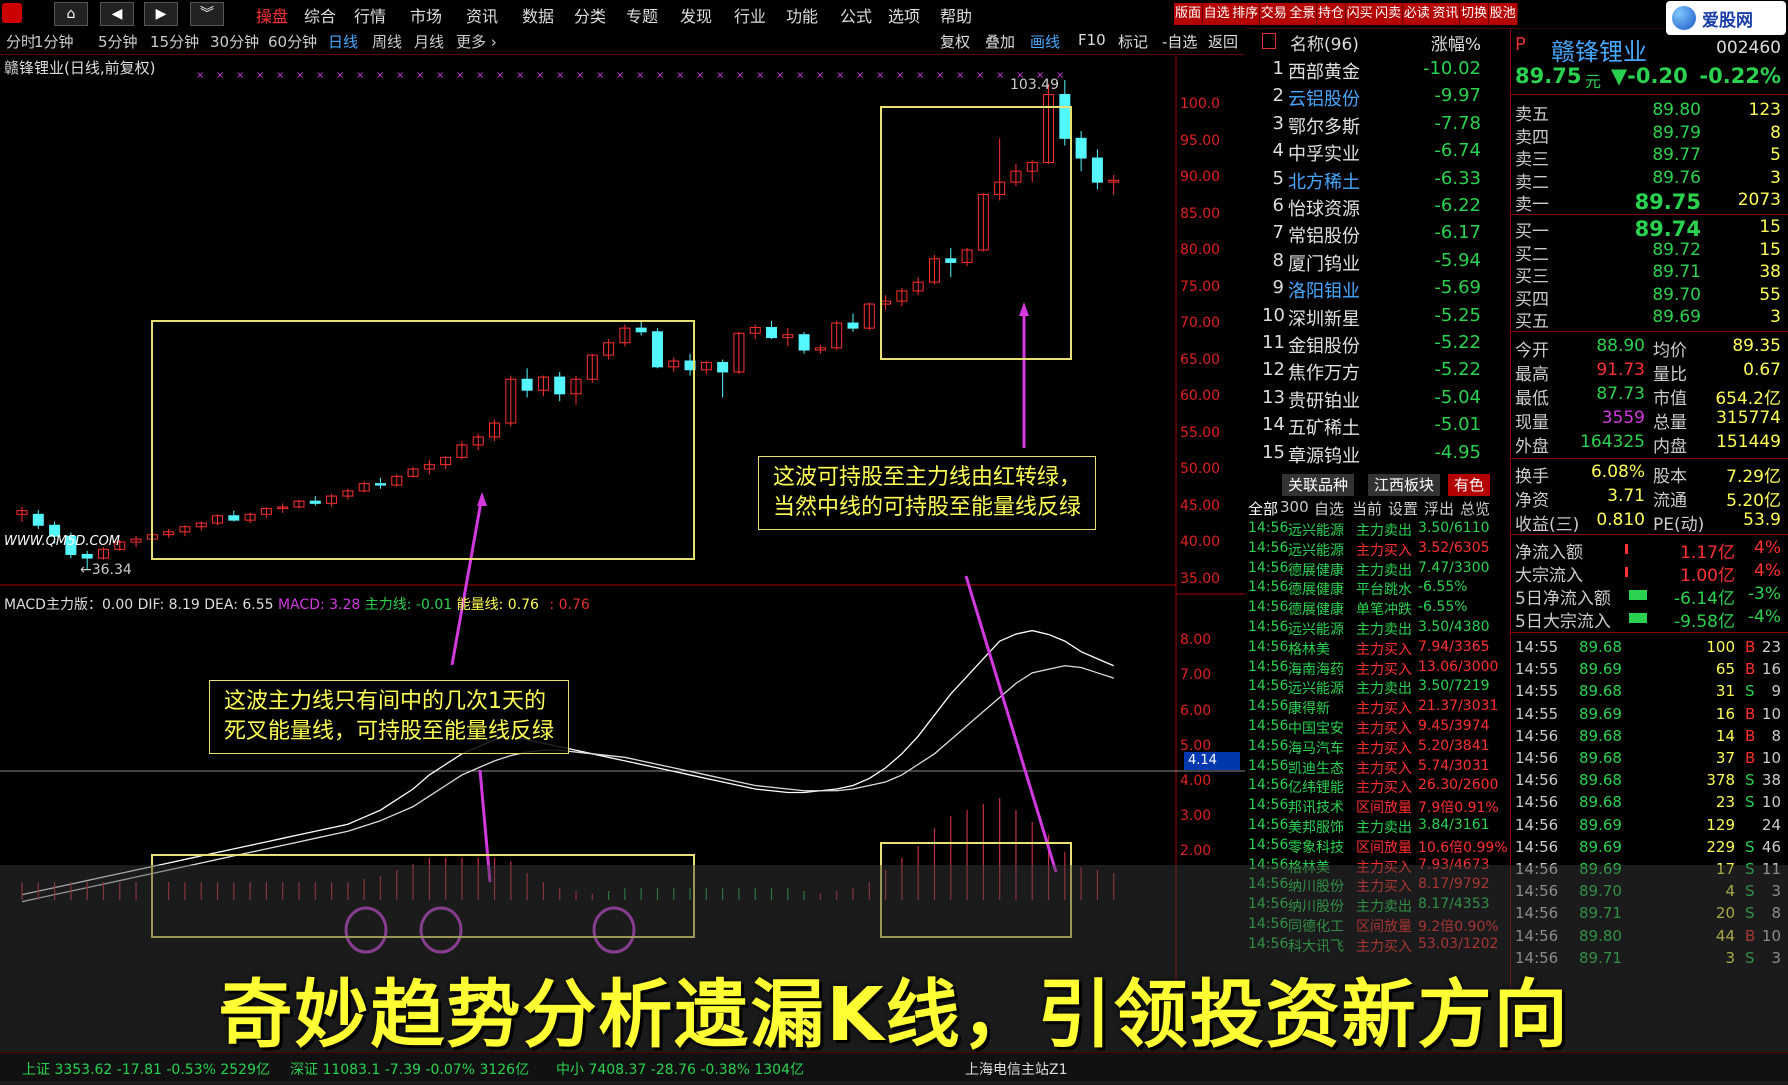  What do you see at coordinates (1370, 153) in the screenshot?
I see `rank-row: 4 中孚实业 -6.74` at bounding box center [1370, 153].